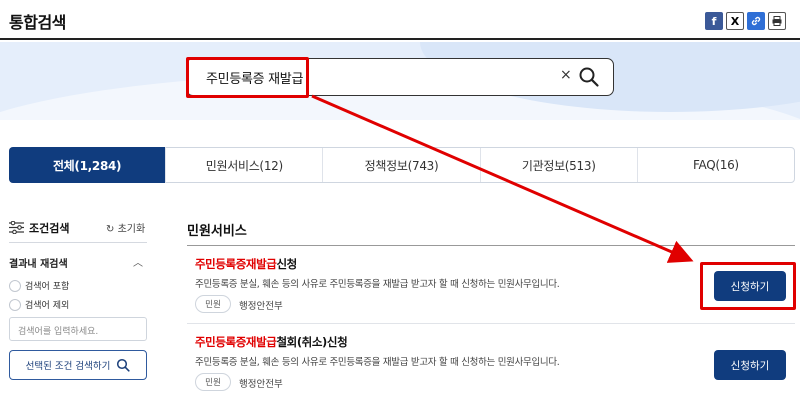  What do you see at coordinates (217, 231) in the screenshot?
I see `section-title: 민원서비스` at bounding box center [217, 231].